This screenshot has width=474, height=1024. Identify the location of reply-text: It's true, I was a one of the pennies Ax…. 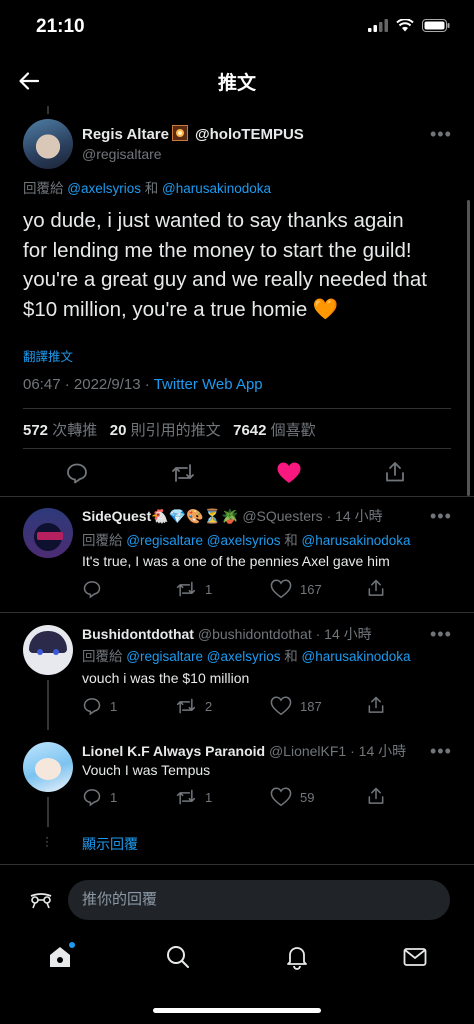
(236, 561).